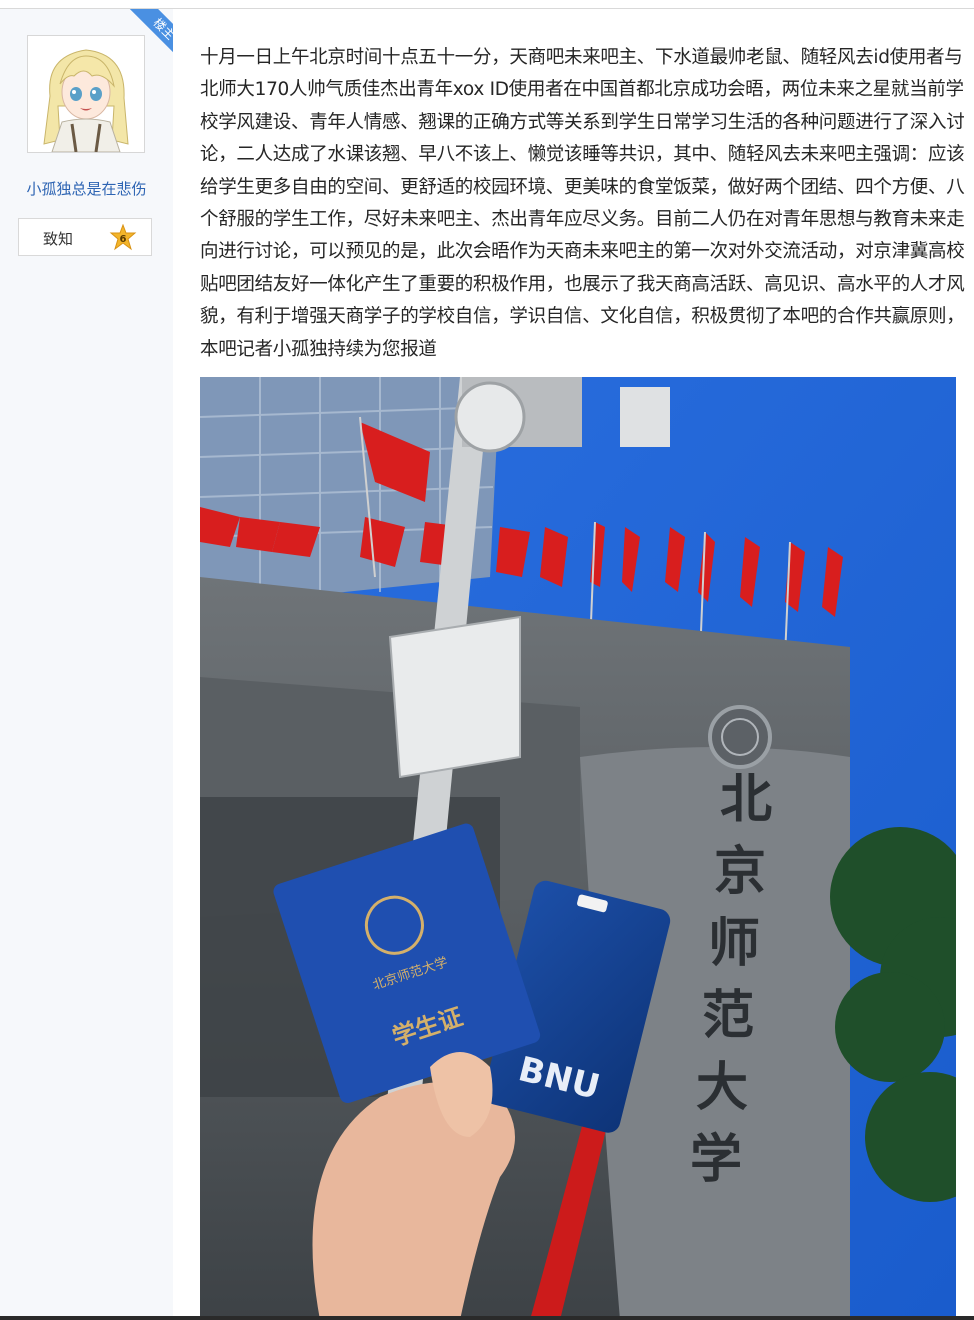 Image resolution: width=974 pixels, height=1320 pixels. I want to click on wall-character: 大, so click(722, 1087).